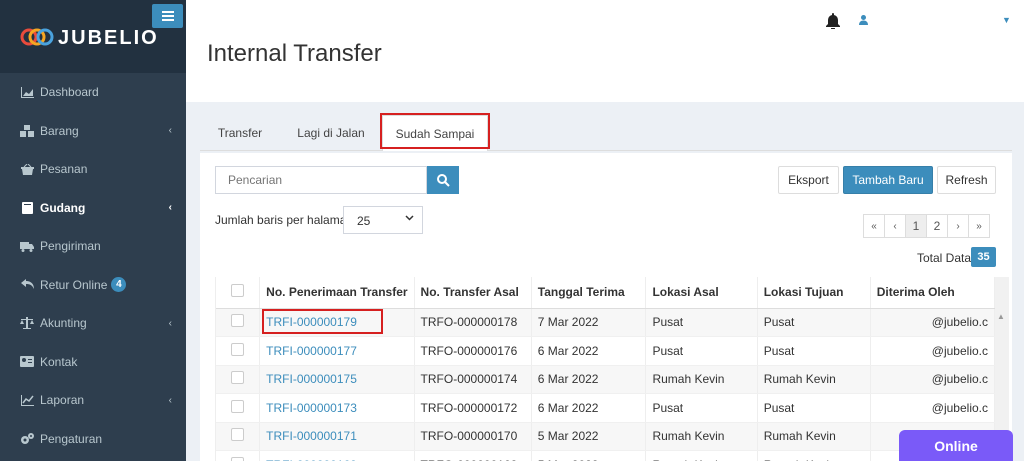  I want to click on tab-label: Lagi di Jalan, so click(331, 133).